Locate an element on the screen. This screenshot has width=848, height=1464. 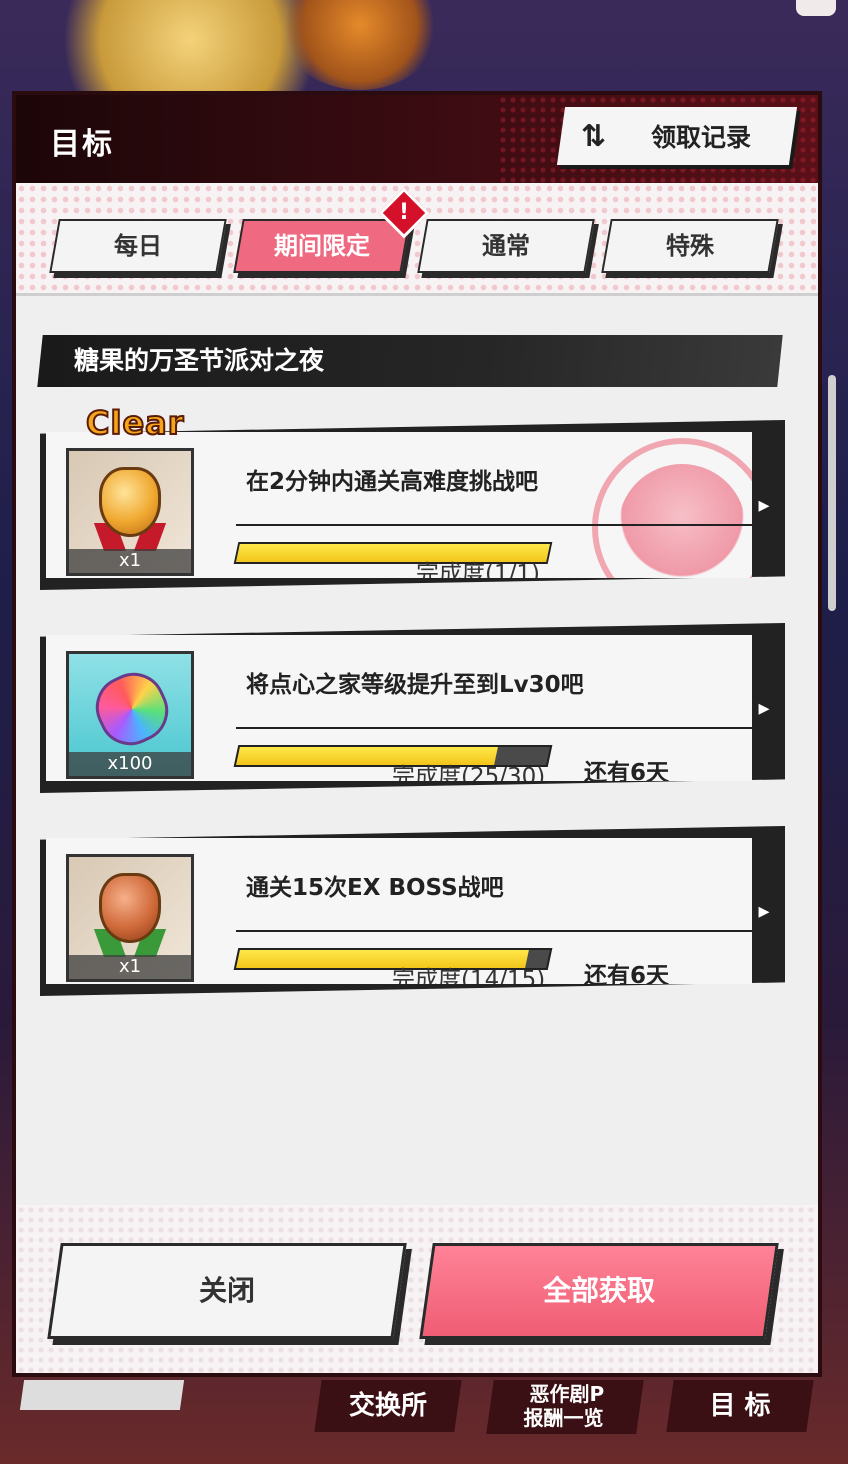
progress-label: 完成度(25/30) is located at coordinates (469, 772).